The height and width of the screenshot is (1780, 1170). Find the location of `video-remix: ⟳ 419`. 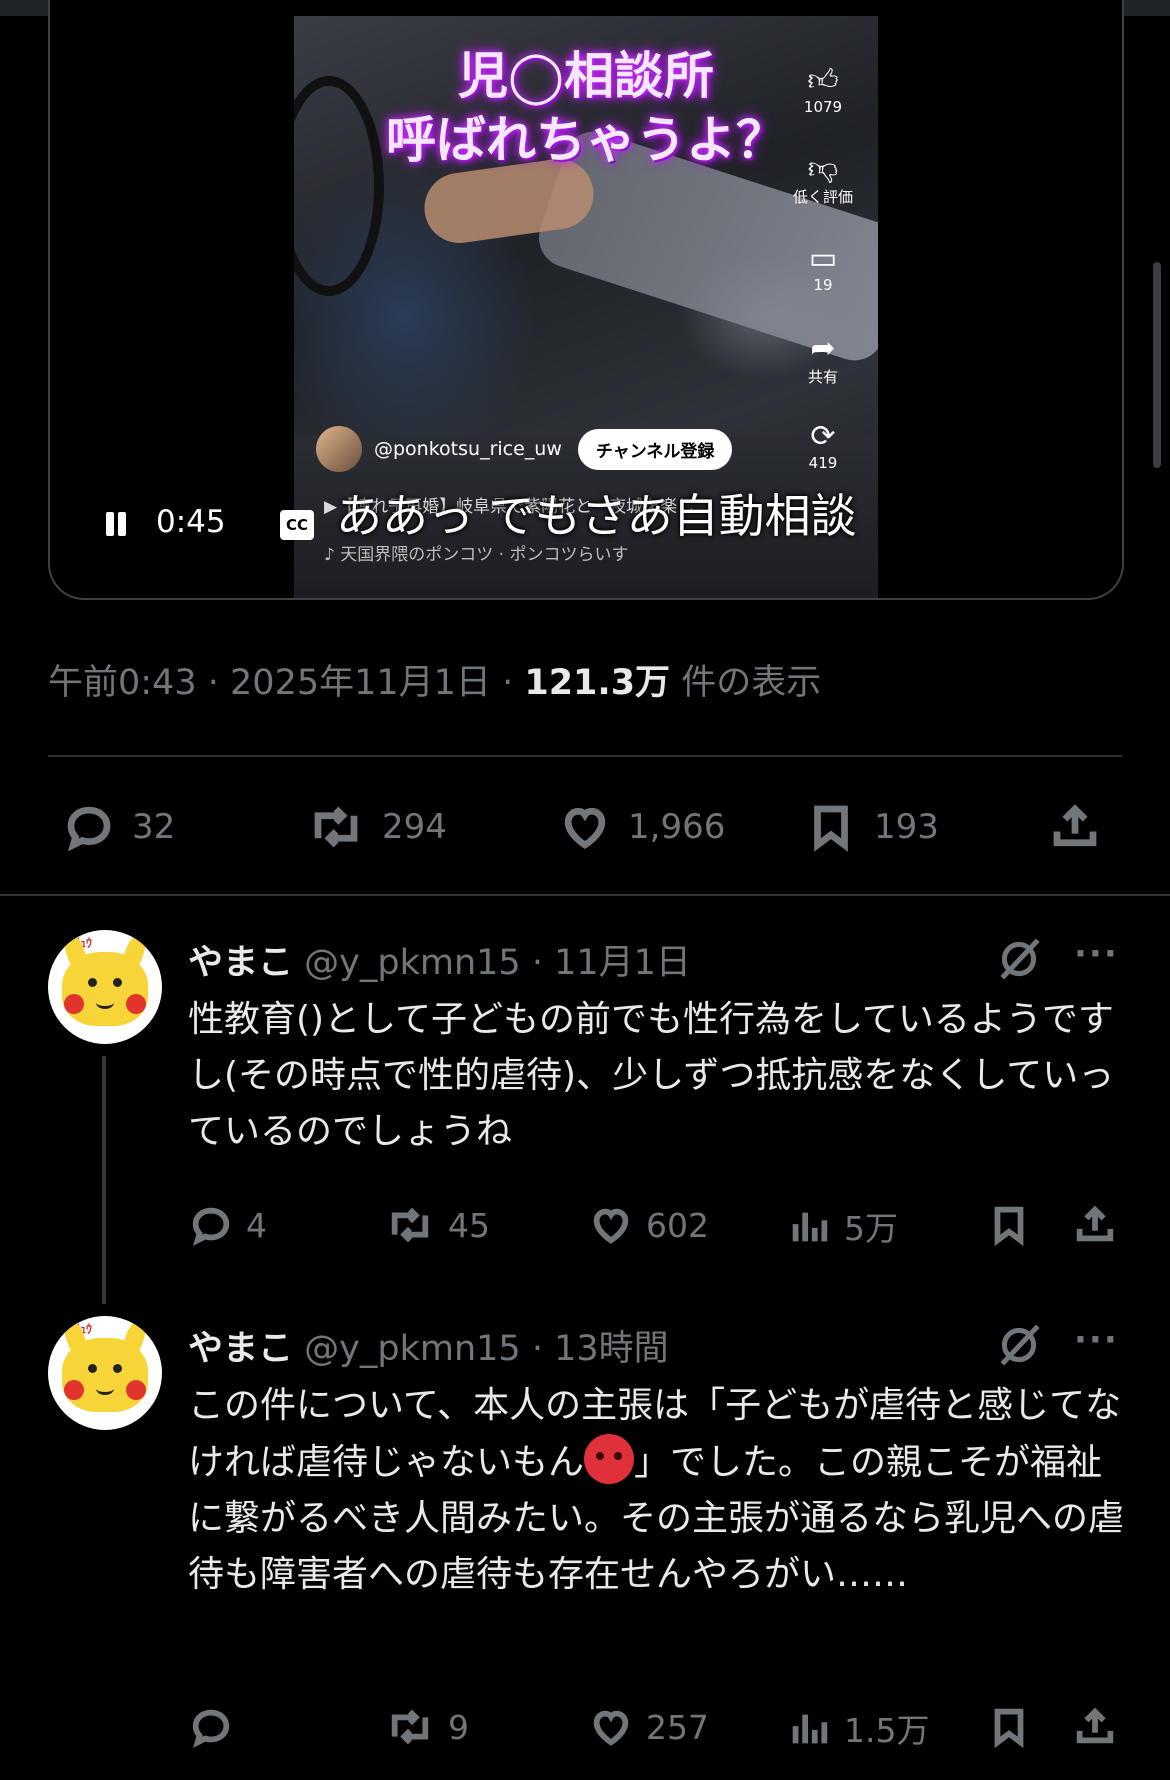

video-remix: ⟳ 419 is located at coordinates (823, 446).